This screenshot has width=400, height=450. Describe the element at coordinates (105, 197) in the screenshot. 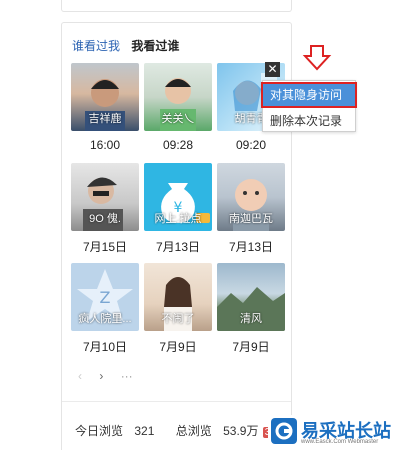

I see `avatar: 9O 傀.` at that location.